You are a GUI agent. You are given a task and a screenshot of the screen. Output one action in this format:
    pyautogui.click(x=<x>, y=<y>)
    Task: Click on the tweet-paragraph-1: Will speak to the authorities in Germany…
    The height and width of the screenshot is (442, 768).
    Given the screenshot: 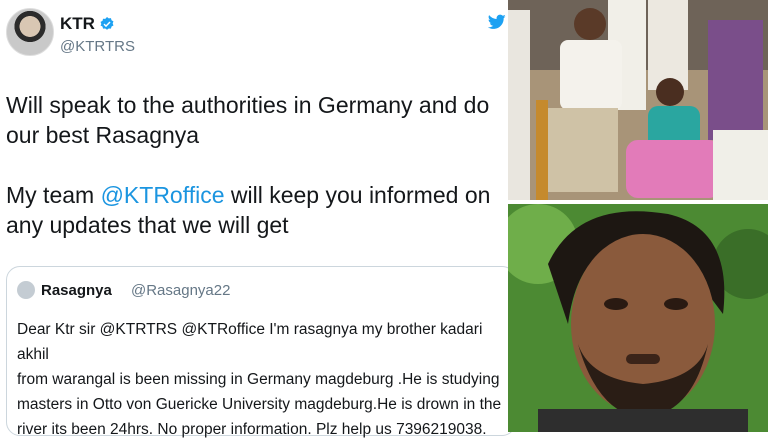 What is the action you would take?
    pyautogui.click(x=248, y=120)
    